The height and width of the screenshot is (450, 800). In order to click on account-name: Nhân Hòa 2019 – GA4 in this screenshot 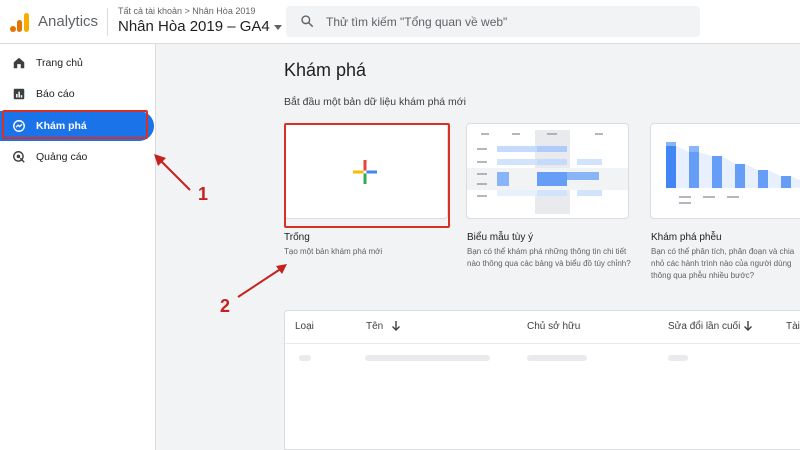, I will do `click(194, 26)`.